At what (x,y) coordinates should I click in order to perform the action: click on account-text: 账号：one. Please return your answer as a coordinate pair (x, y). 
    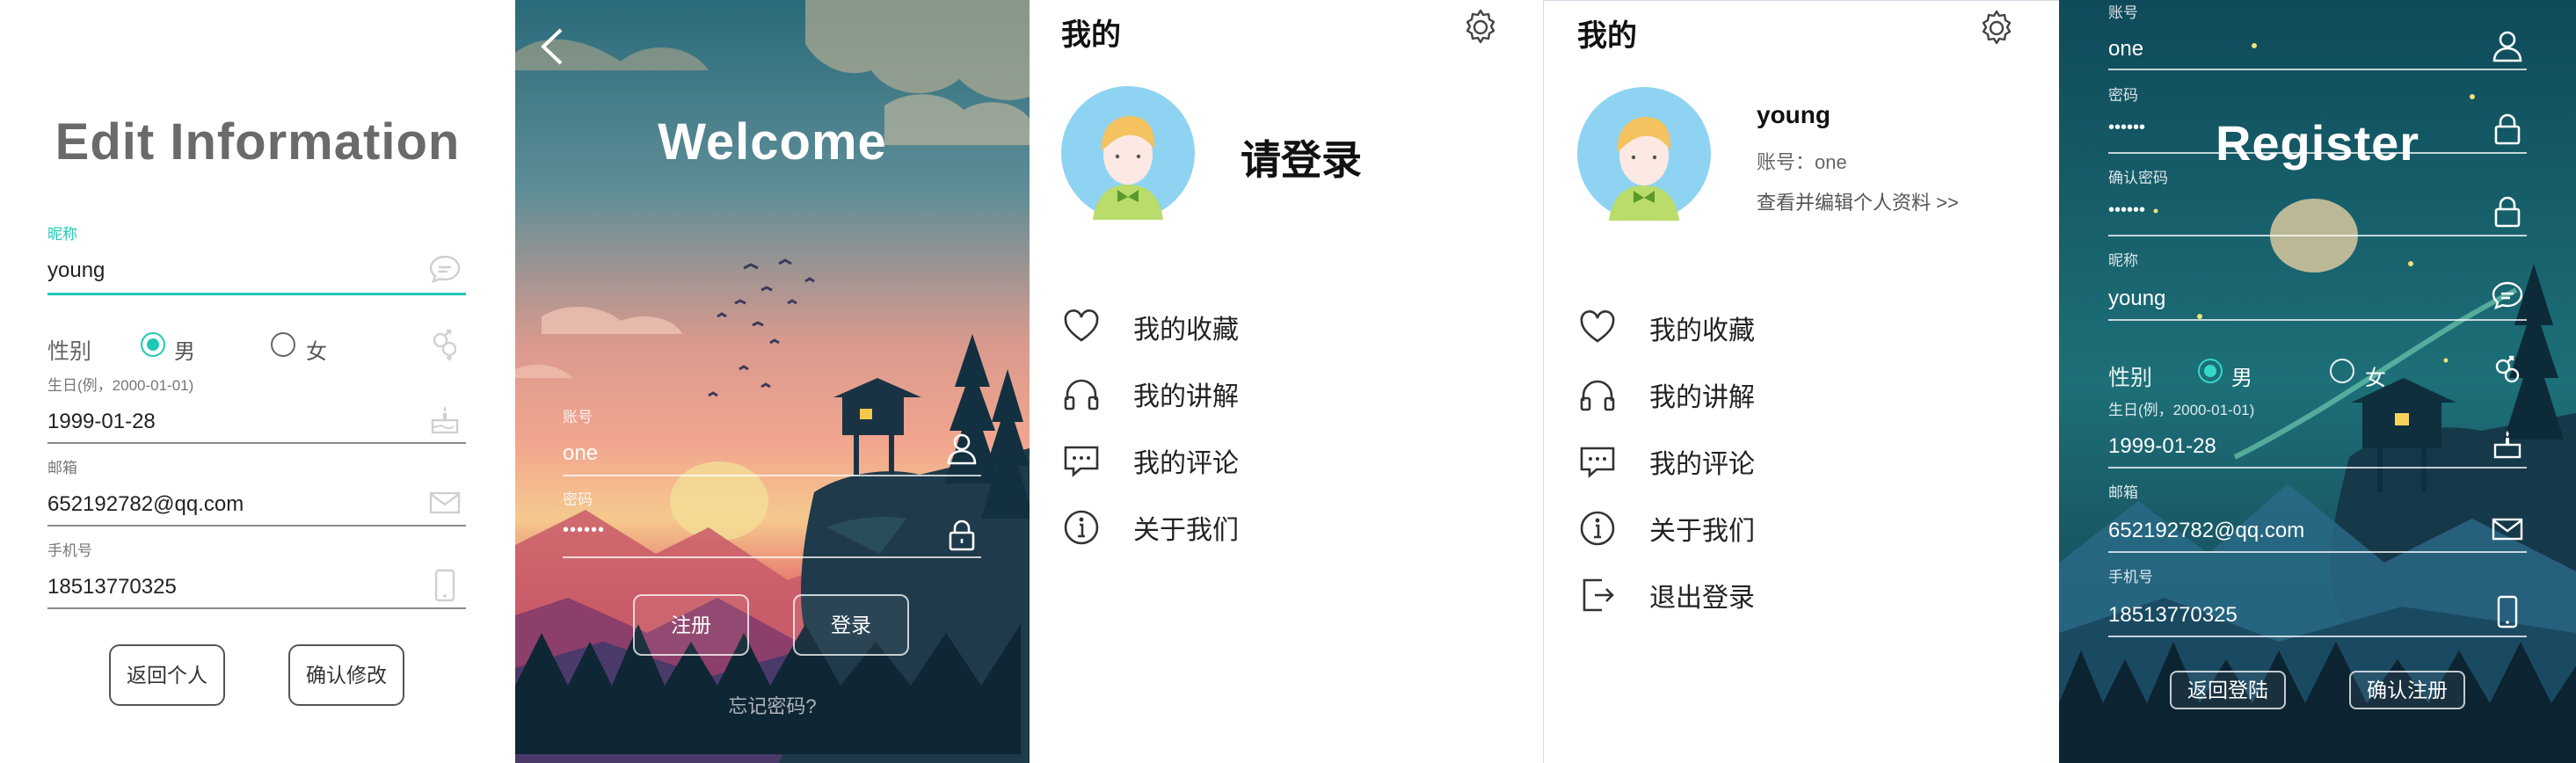
    Looking at the image, I should click on (1802, 162).